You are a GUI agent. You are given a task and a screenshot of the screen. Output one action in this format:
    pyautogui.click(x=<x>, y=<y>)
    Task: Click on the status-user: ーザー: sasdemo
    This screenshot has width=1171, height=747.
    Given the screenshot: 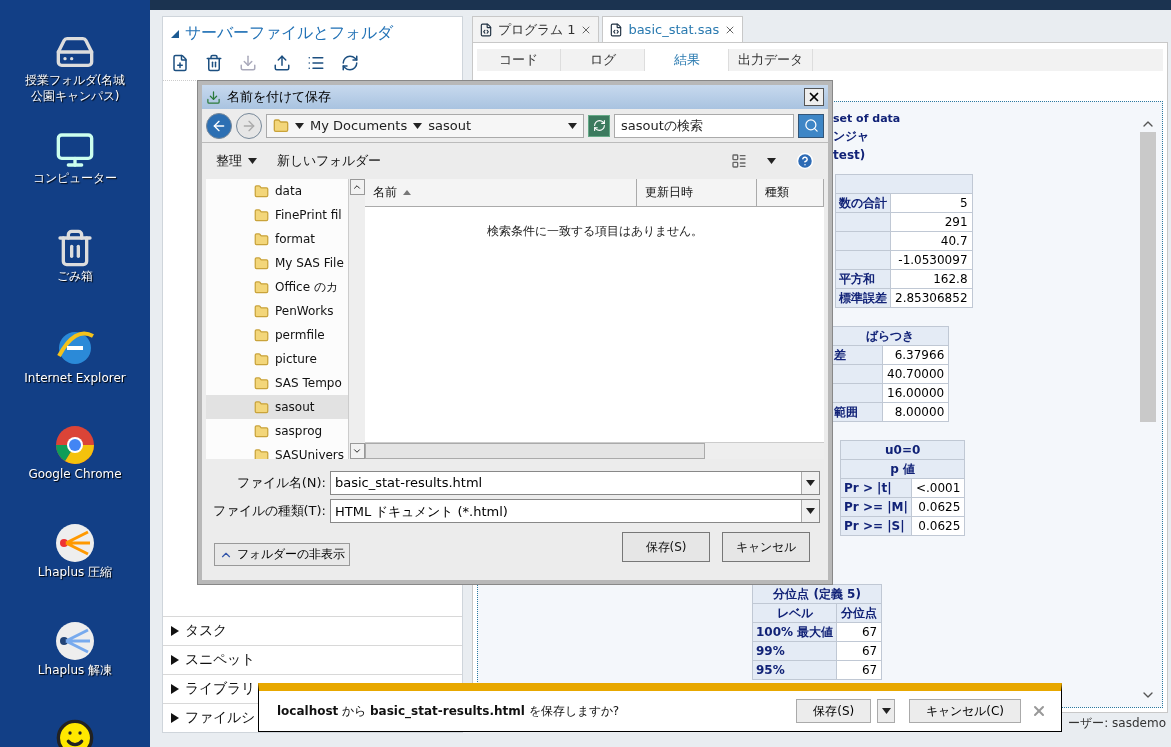 What is the action you would take?
    pyautogui.click(x=1117, y=723)
    